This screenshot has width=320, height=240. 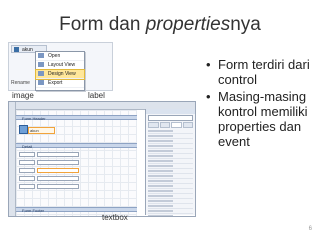 What do you see at coordinates (76, 210) in the screenshot?
I see `section-form-footer: Form Footer` at bounding box center [76, 210].